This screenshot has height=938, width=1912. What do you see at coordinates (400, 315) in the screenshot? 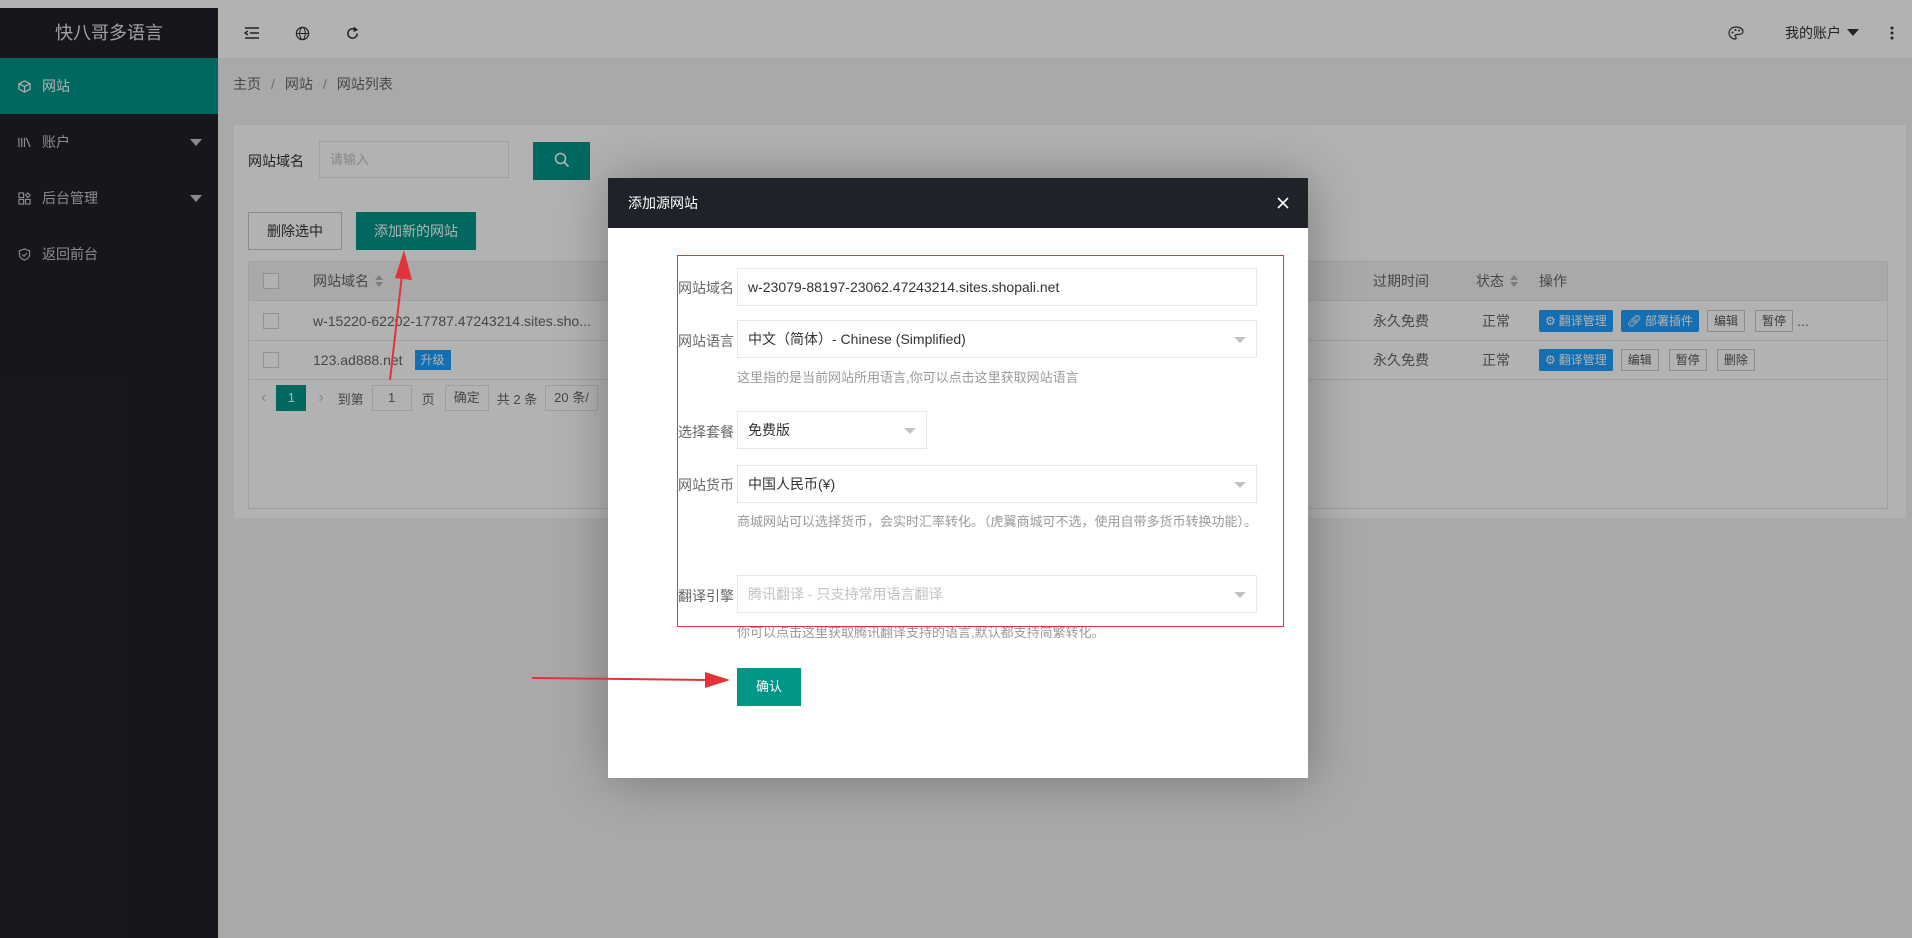
I see `arrow-to-add-button` at bounding box center [400, 315].